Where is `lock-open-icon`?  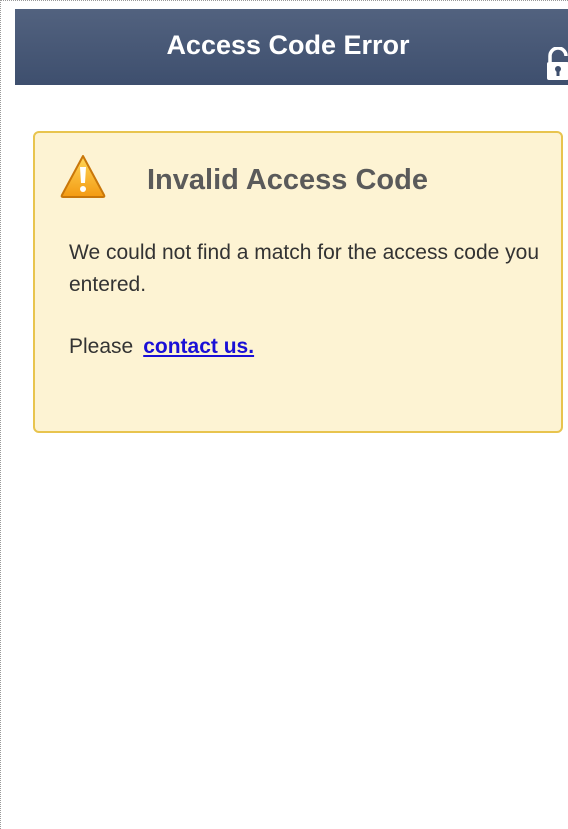
lock-open-icon is located at coordinates (556, 64).